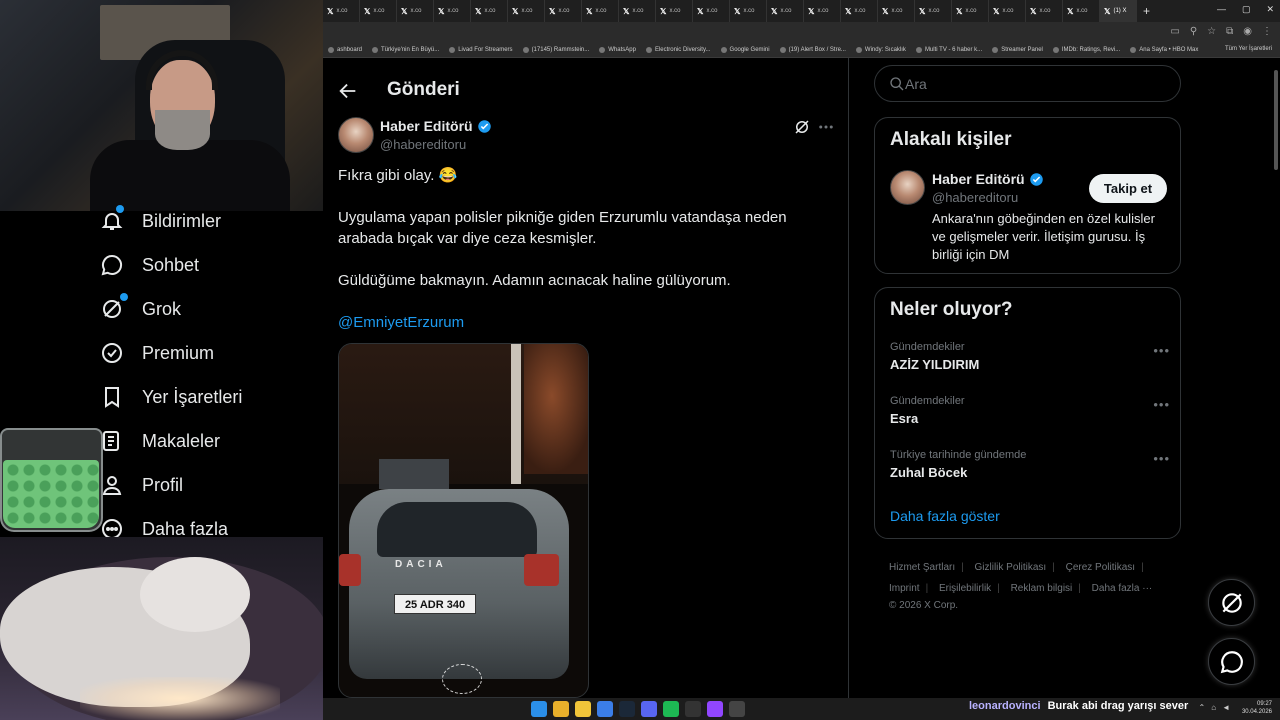 The height and width of the screenshot is (720, 1280). Describe the element at coordinates (1247, 31) in the screenshot. I see `account-icon: ◉` at that location.